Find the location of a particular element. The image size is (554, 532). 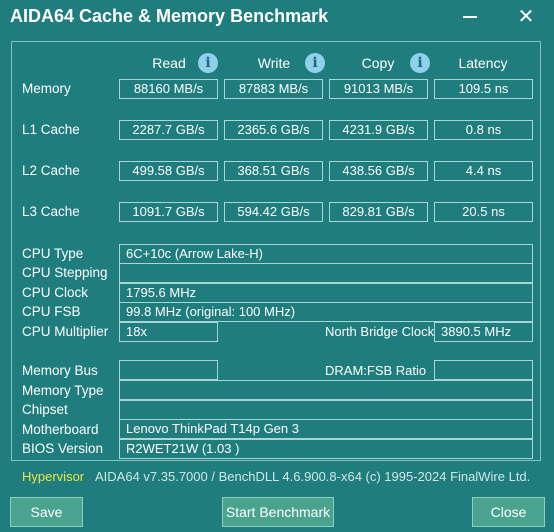

row-label-l1: L1 Cache is located at coordinates (51, 129).